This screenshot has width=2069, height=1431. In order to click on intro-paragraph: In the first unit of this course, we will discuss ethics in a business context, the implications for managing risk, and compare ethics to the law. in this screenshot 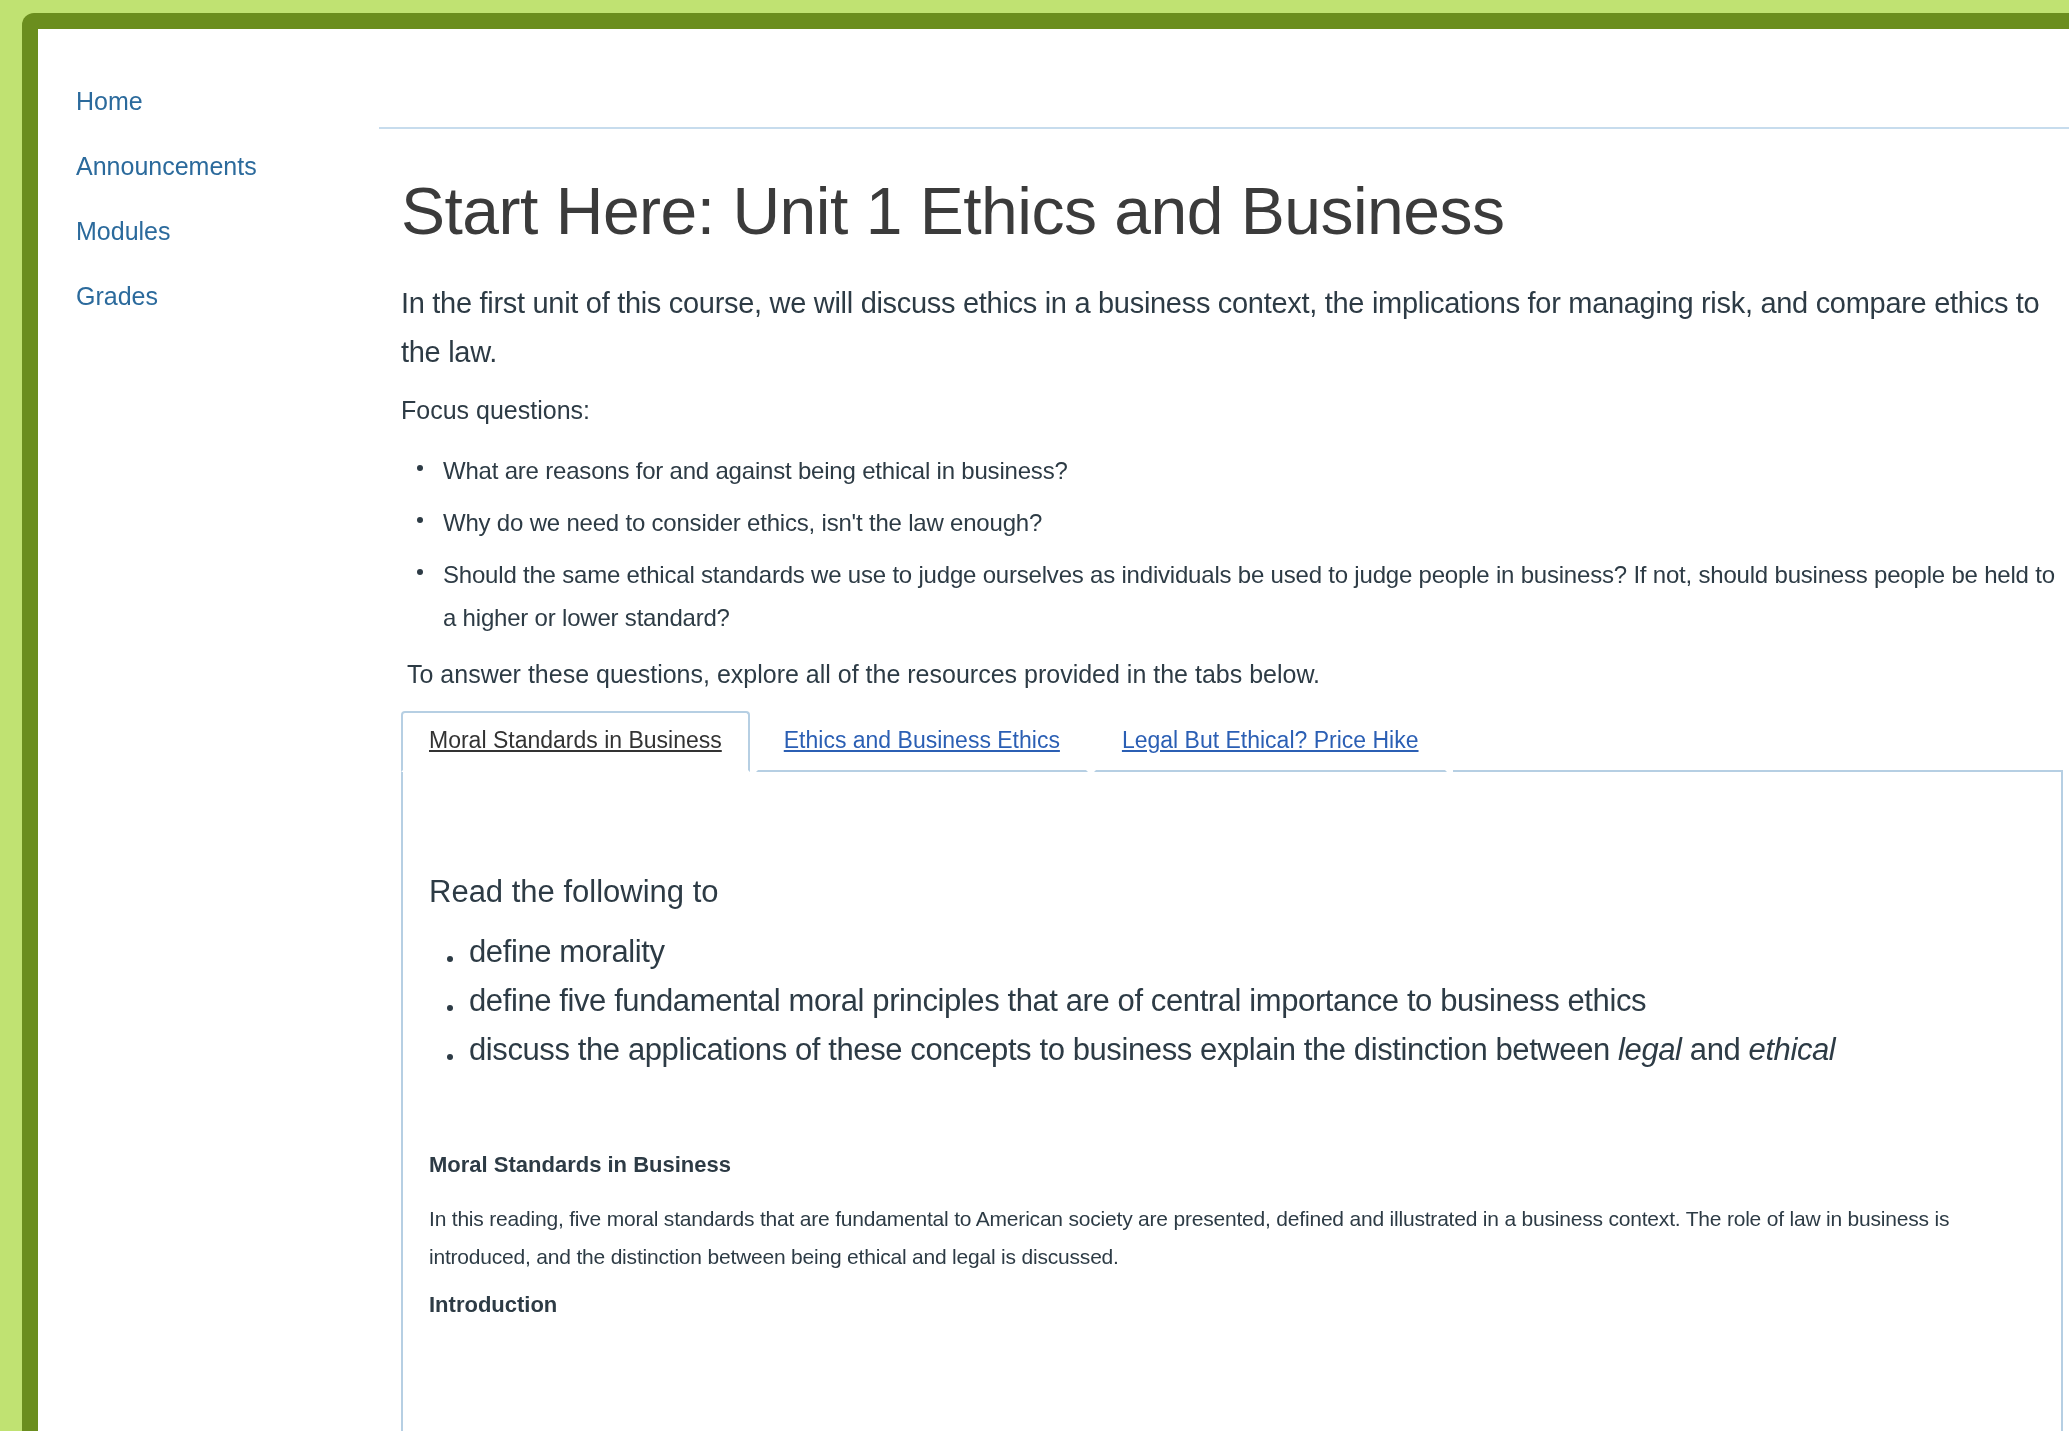, I will do `click(1221, 328)`.